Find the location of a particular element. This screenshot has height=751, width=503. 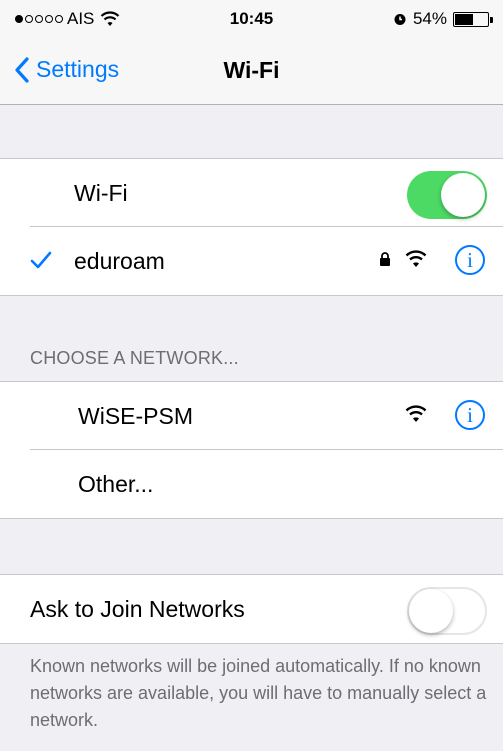

ask-join-group: Ask to Join Networks is located at coordinates (251, 609).